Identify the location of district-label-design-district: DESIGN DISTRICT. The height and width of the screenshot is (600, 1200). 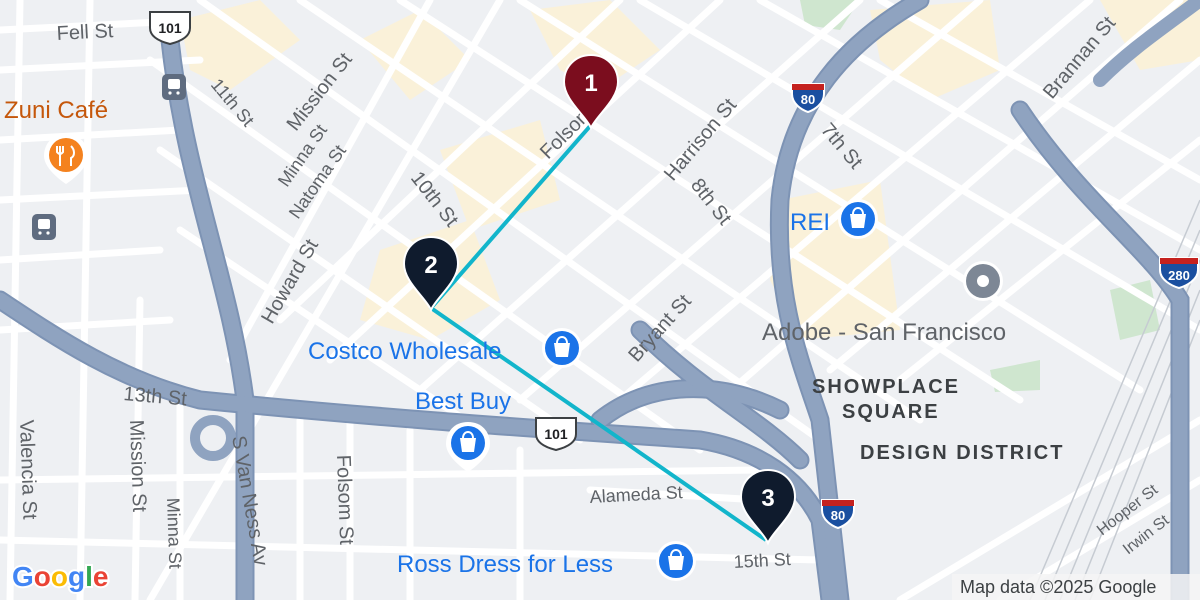
(962, 453).